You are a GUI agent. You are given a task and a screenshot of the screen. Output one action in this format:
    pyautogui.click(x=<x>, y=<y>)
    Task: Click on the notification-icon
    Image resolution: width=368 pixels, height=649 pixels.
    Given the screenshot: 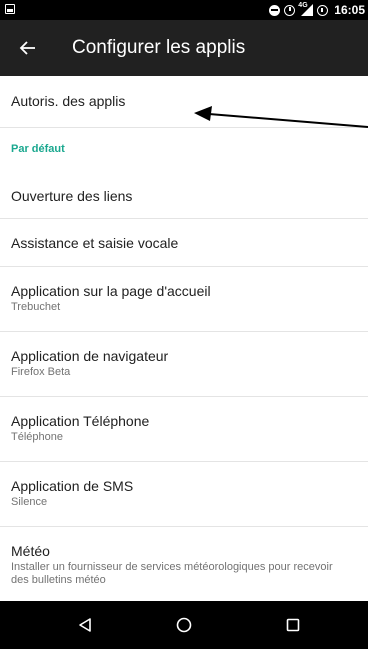 What is the action you would take?
    pyautogui.click(x=10, y=9)
    